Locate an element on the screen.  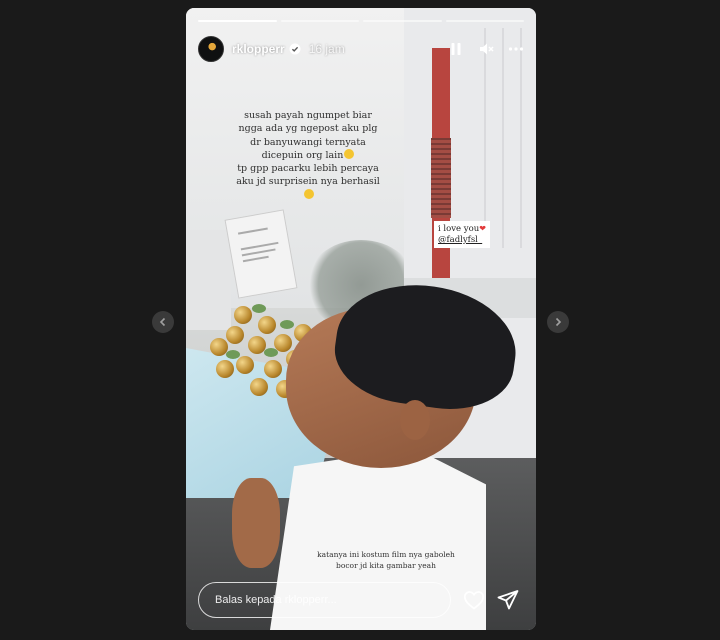
caption-line is located at coordinates (308, 195).